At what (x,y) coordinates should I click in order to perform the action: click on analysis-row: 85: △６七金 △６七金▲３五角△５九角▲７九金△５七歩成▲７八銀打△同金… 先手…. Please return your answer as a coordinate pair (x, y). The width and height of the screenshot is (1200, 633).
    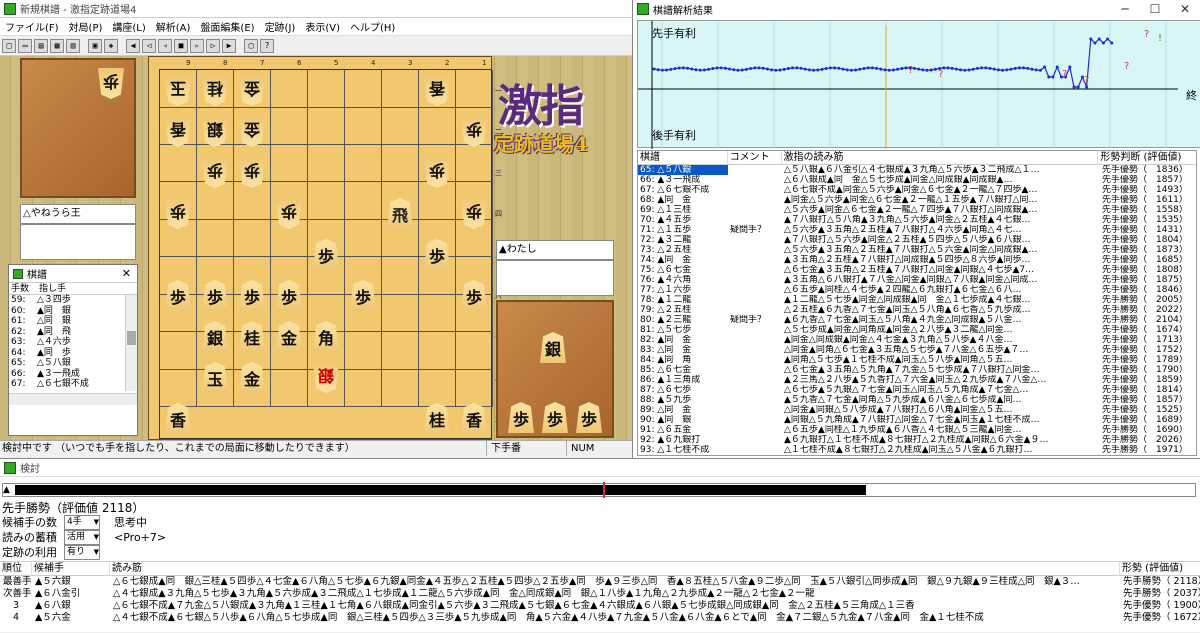
    Looking at the image, I should click on (917, 370).